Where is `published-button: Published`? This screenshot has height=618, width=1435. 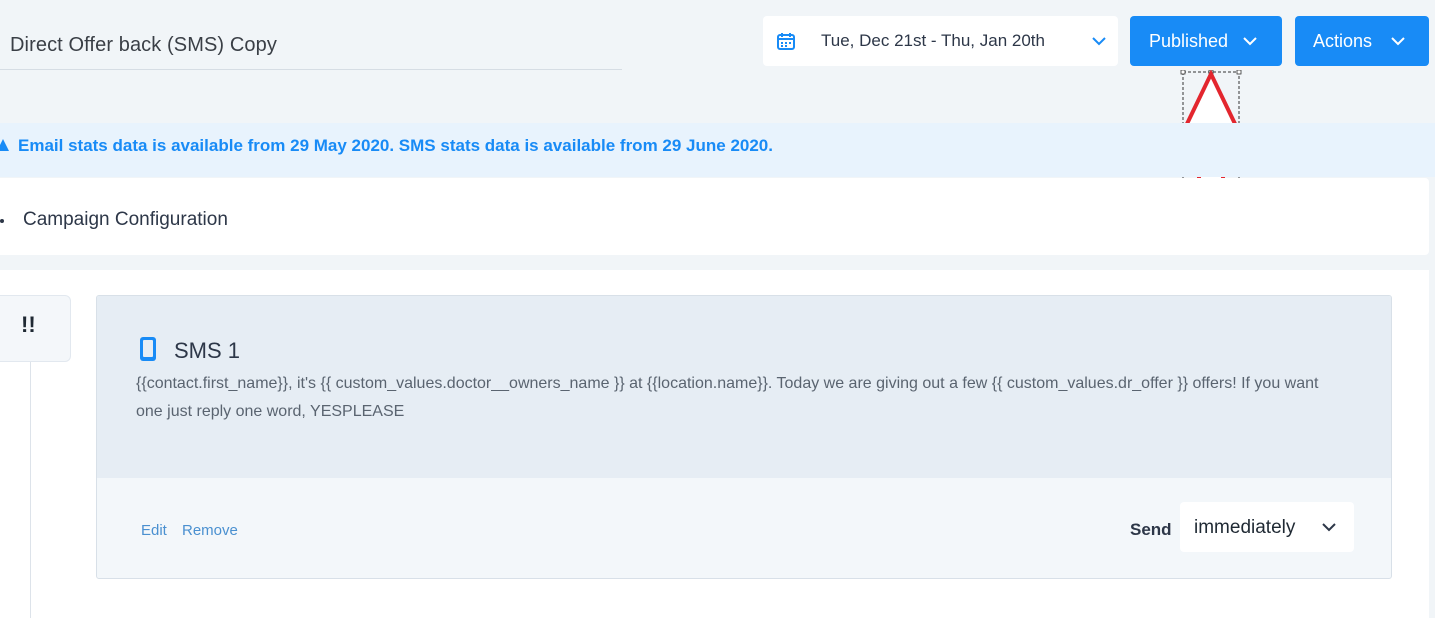
published-button: Published is located at coordinates (1206, 41).